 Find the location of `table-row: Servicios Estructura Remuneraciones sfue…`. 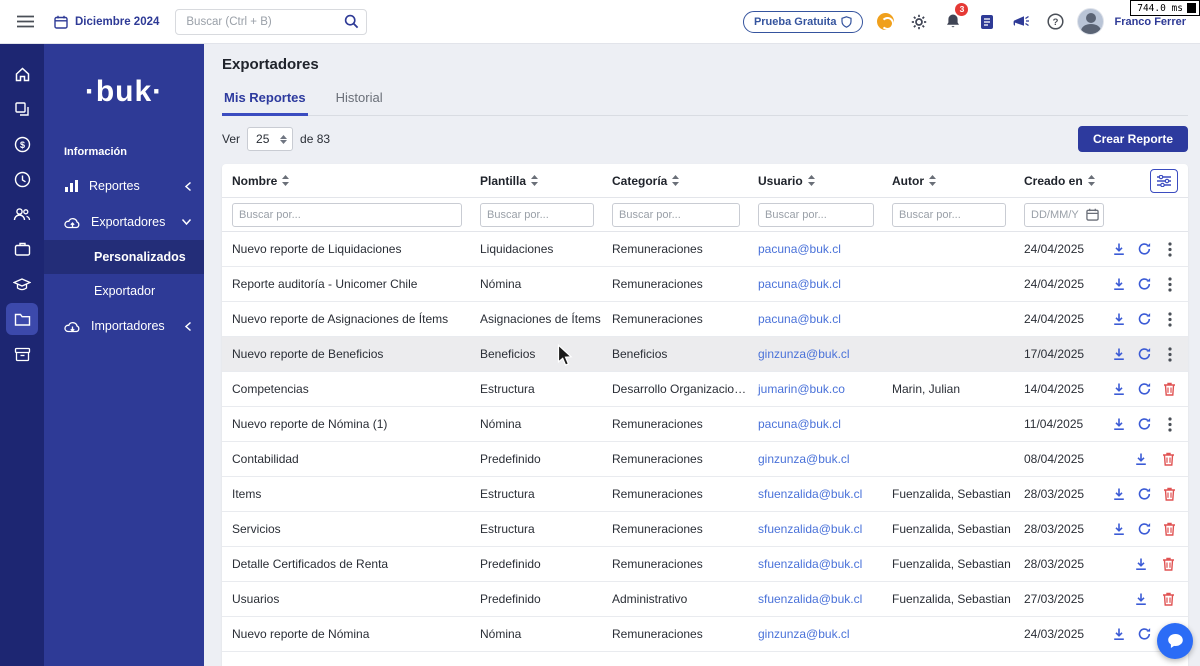

table-row: Servicios Estructura Remuneraciones sfue… is located at coordinates (705, 529).